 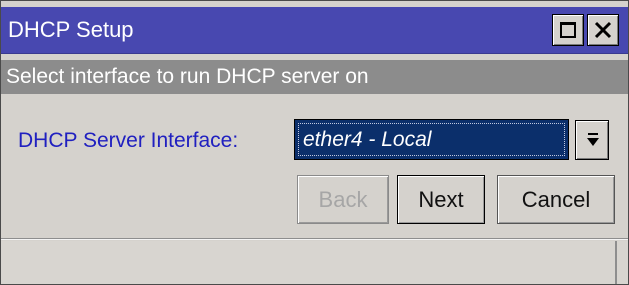 What do you see at coordinates (441, 199) in the screenshot?
I see `next-button: Next` at bounding box center [441, 199].